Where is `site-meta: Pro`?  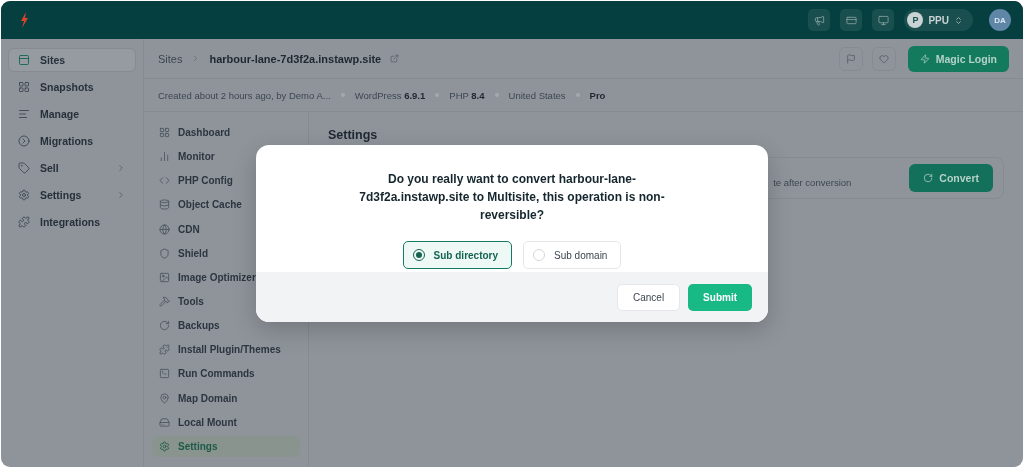
site-meta: Pro is located at coordinates (597, 95).